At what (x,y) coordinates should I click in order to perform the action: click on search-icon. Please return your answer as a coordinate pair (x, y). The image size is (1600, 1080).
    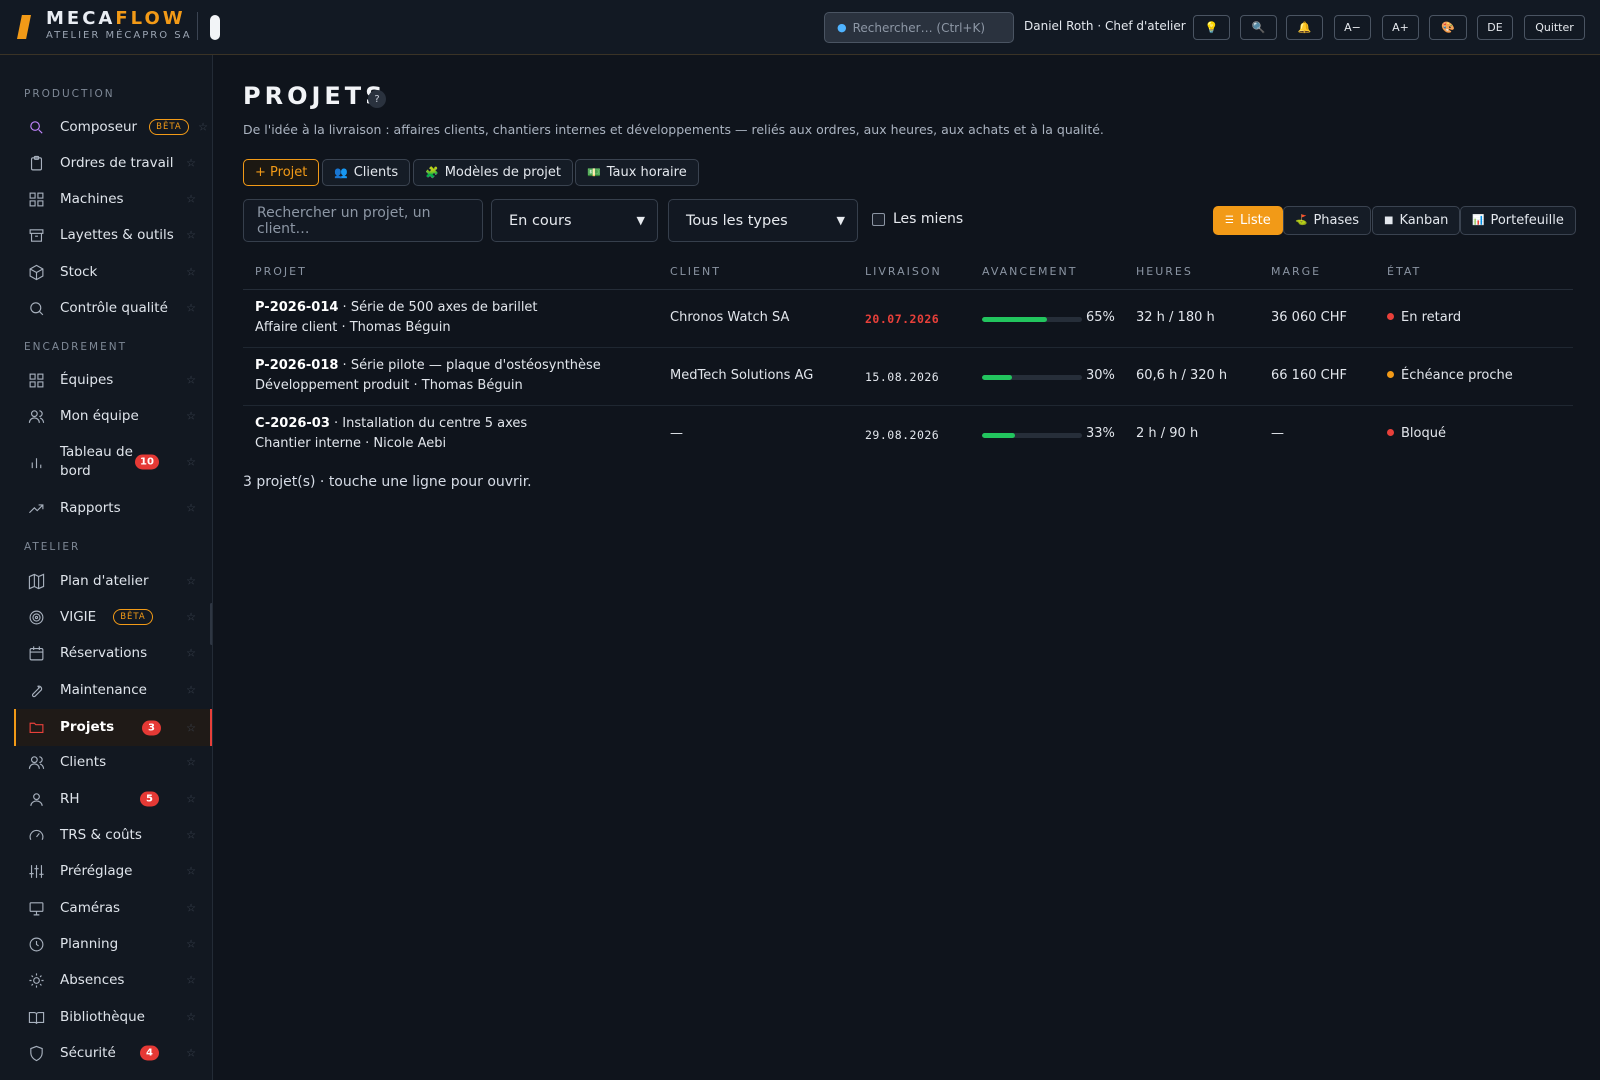
    Looking at the image, I should click on (36, 308).